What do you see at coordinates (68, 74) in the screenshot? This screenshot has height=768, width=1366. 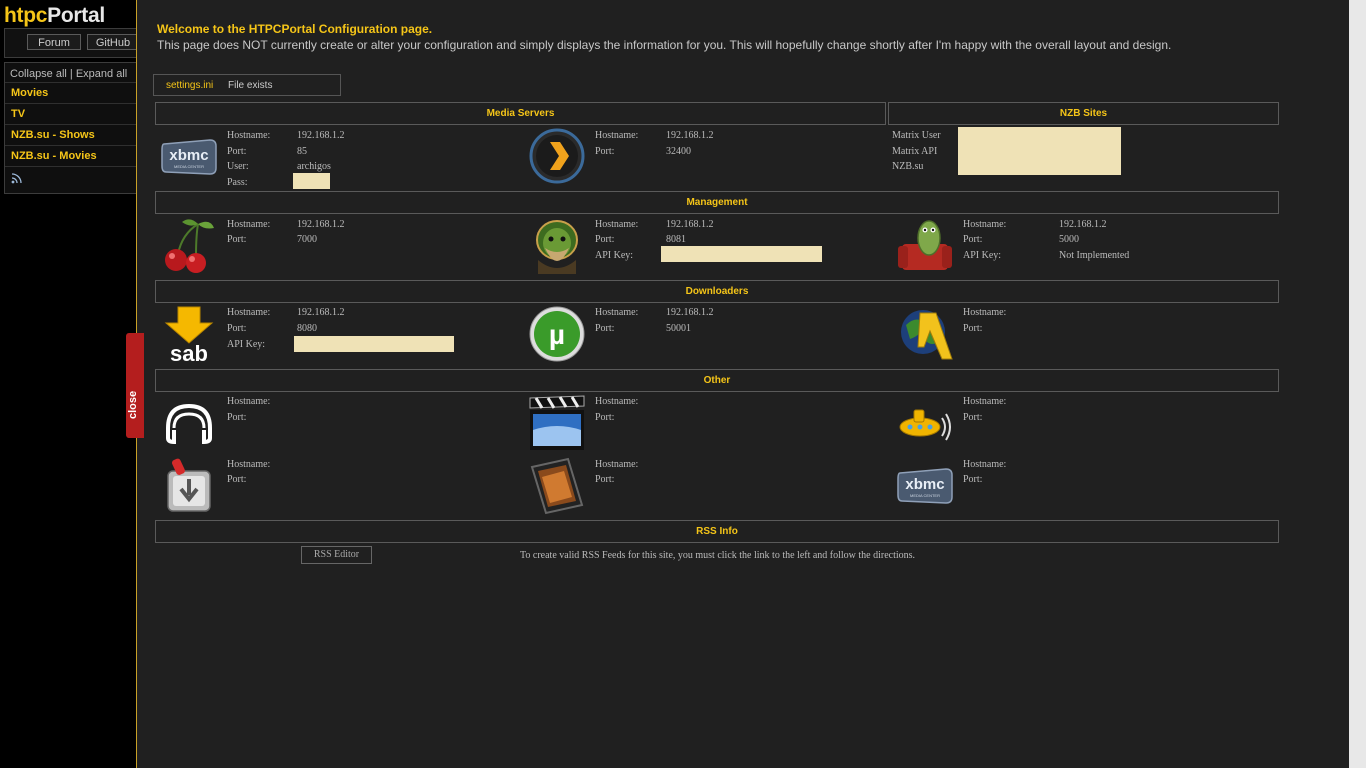 I see `collapse-expand-links: Collapse all | Expand all` at bounding box center [68, 74].